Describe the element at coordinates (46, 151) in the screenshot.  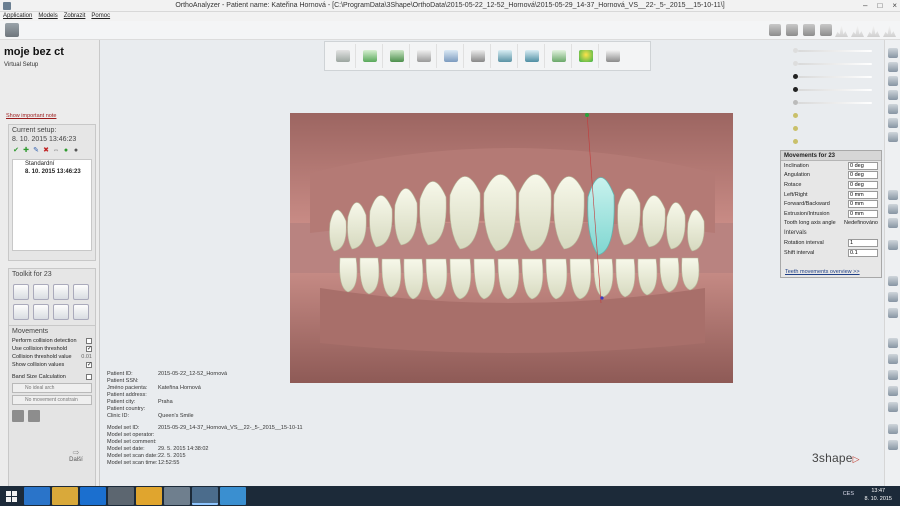
I see `delete-icon: ✖` at that location.